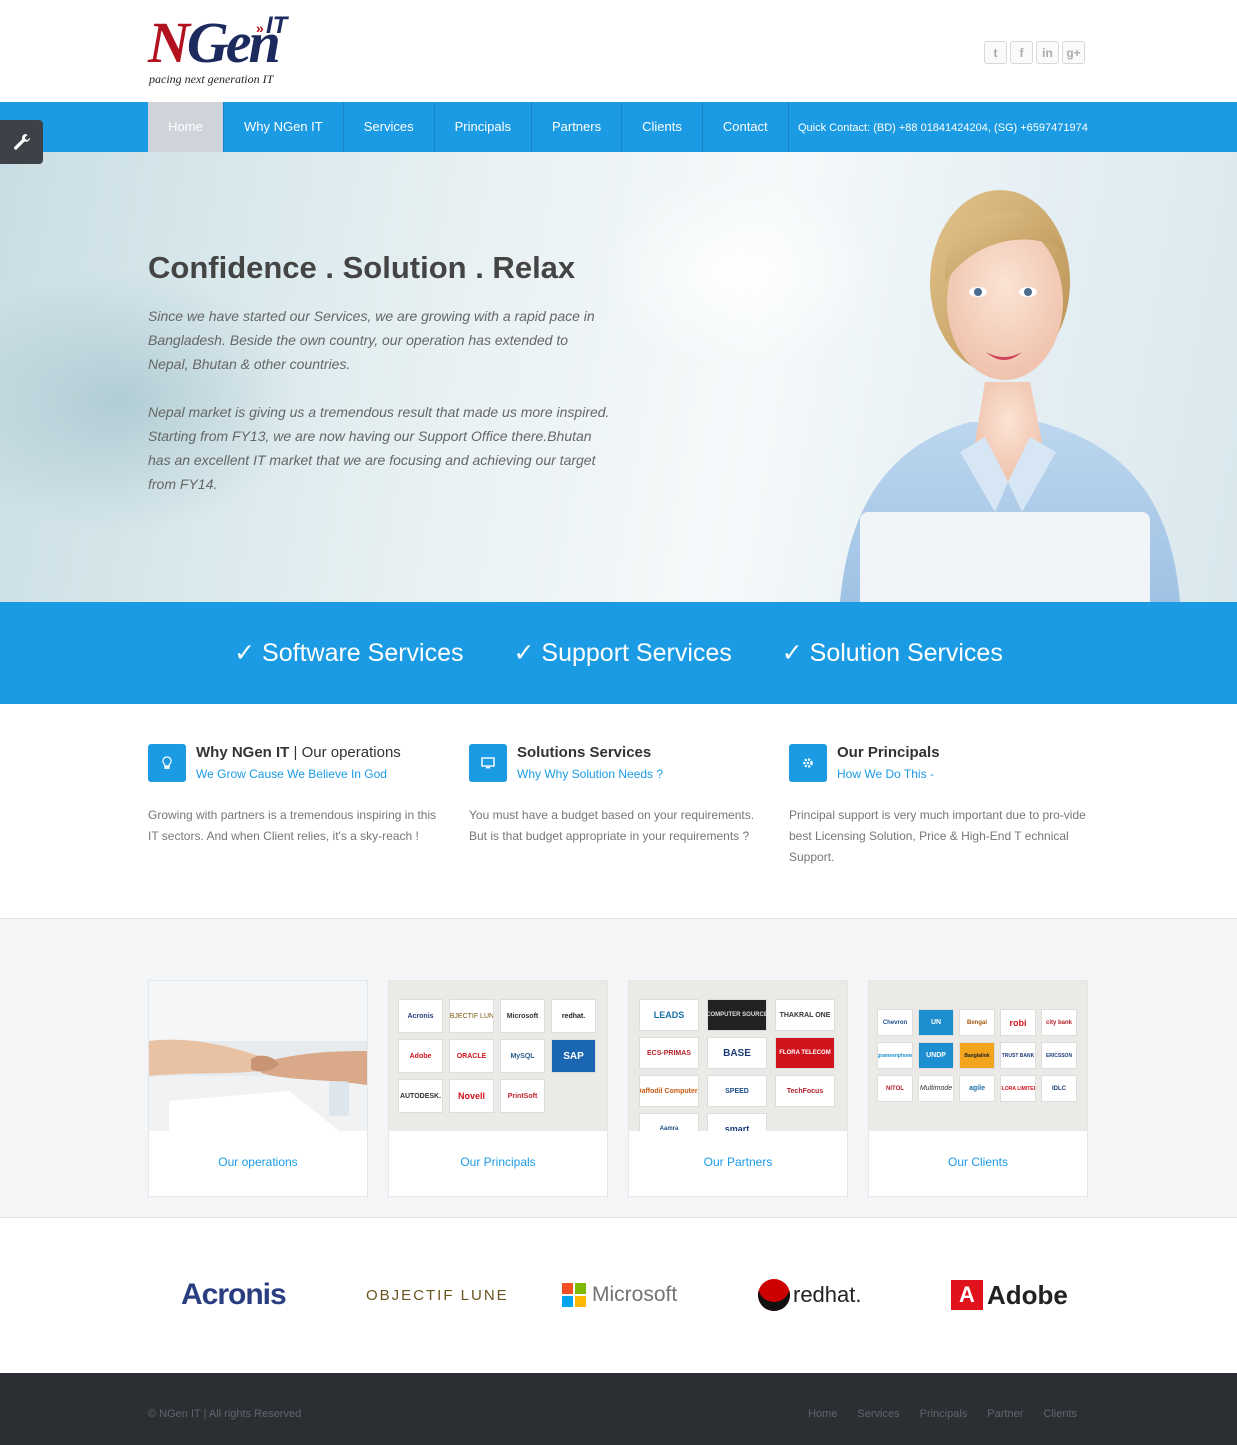 The height and width of the screenshot is (1445, 1237). Describe the element at coordinates (669, 1122) in the screenshot. I see `daffodil-logo: Aamra` at that location.